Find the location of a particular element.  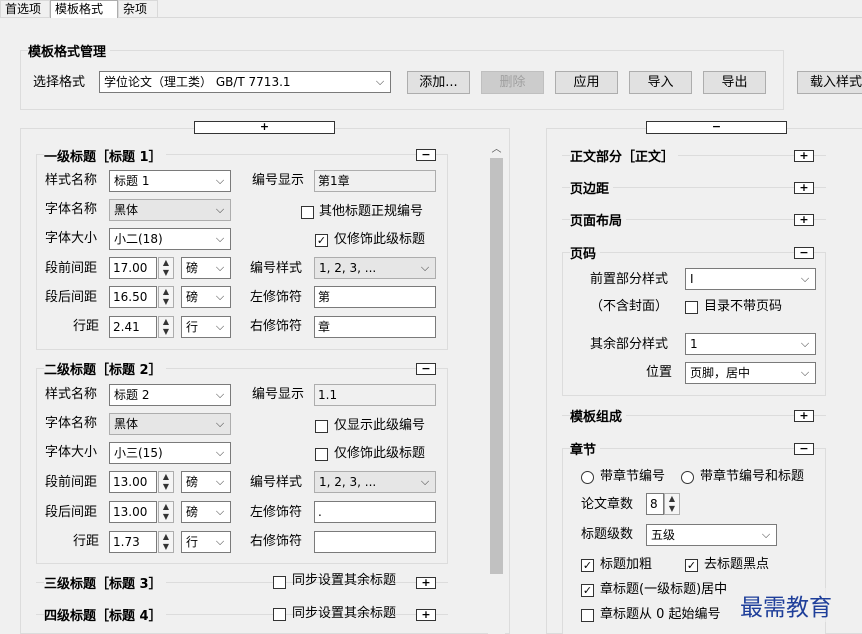

export-button: 导出 is located at coordinates (734, 82).